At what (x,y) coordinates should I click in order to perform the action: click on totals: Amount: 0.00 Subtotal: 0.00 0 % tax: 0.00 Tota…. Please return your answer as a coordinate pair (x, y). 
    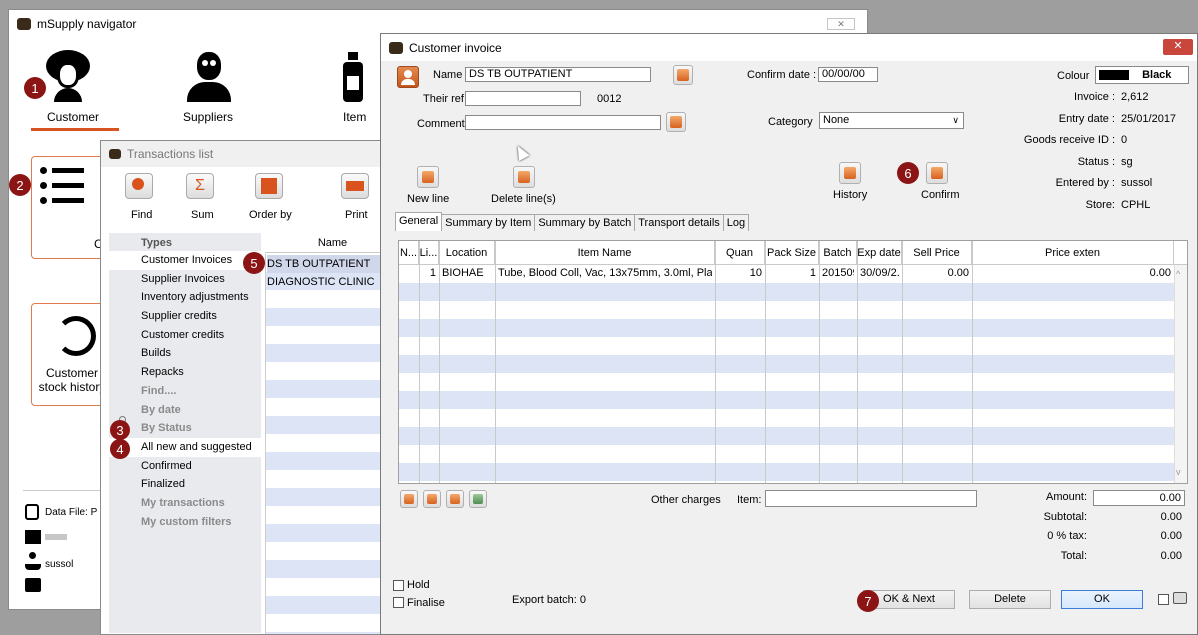
    Looking at the image, I should click on (1084, 529).